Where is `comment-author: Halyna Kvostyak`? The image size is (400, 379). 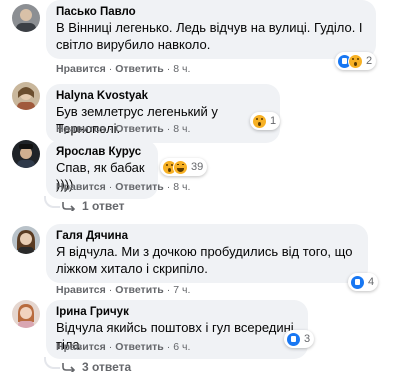 comment-author: Halyna Kvostyak is located at coordinates (163, 96).